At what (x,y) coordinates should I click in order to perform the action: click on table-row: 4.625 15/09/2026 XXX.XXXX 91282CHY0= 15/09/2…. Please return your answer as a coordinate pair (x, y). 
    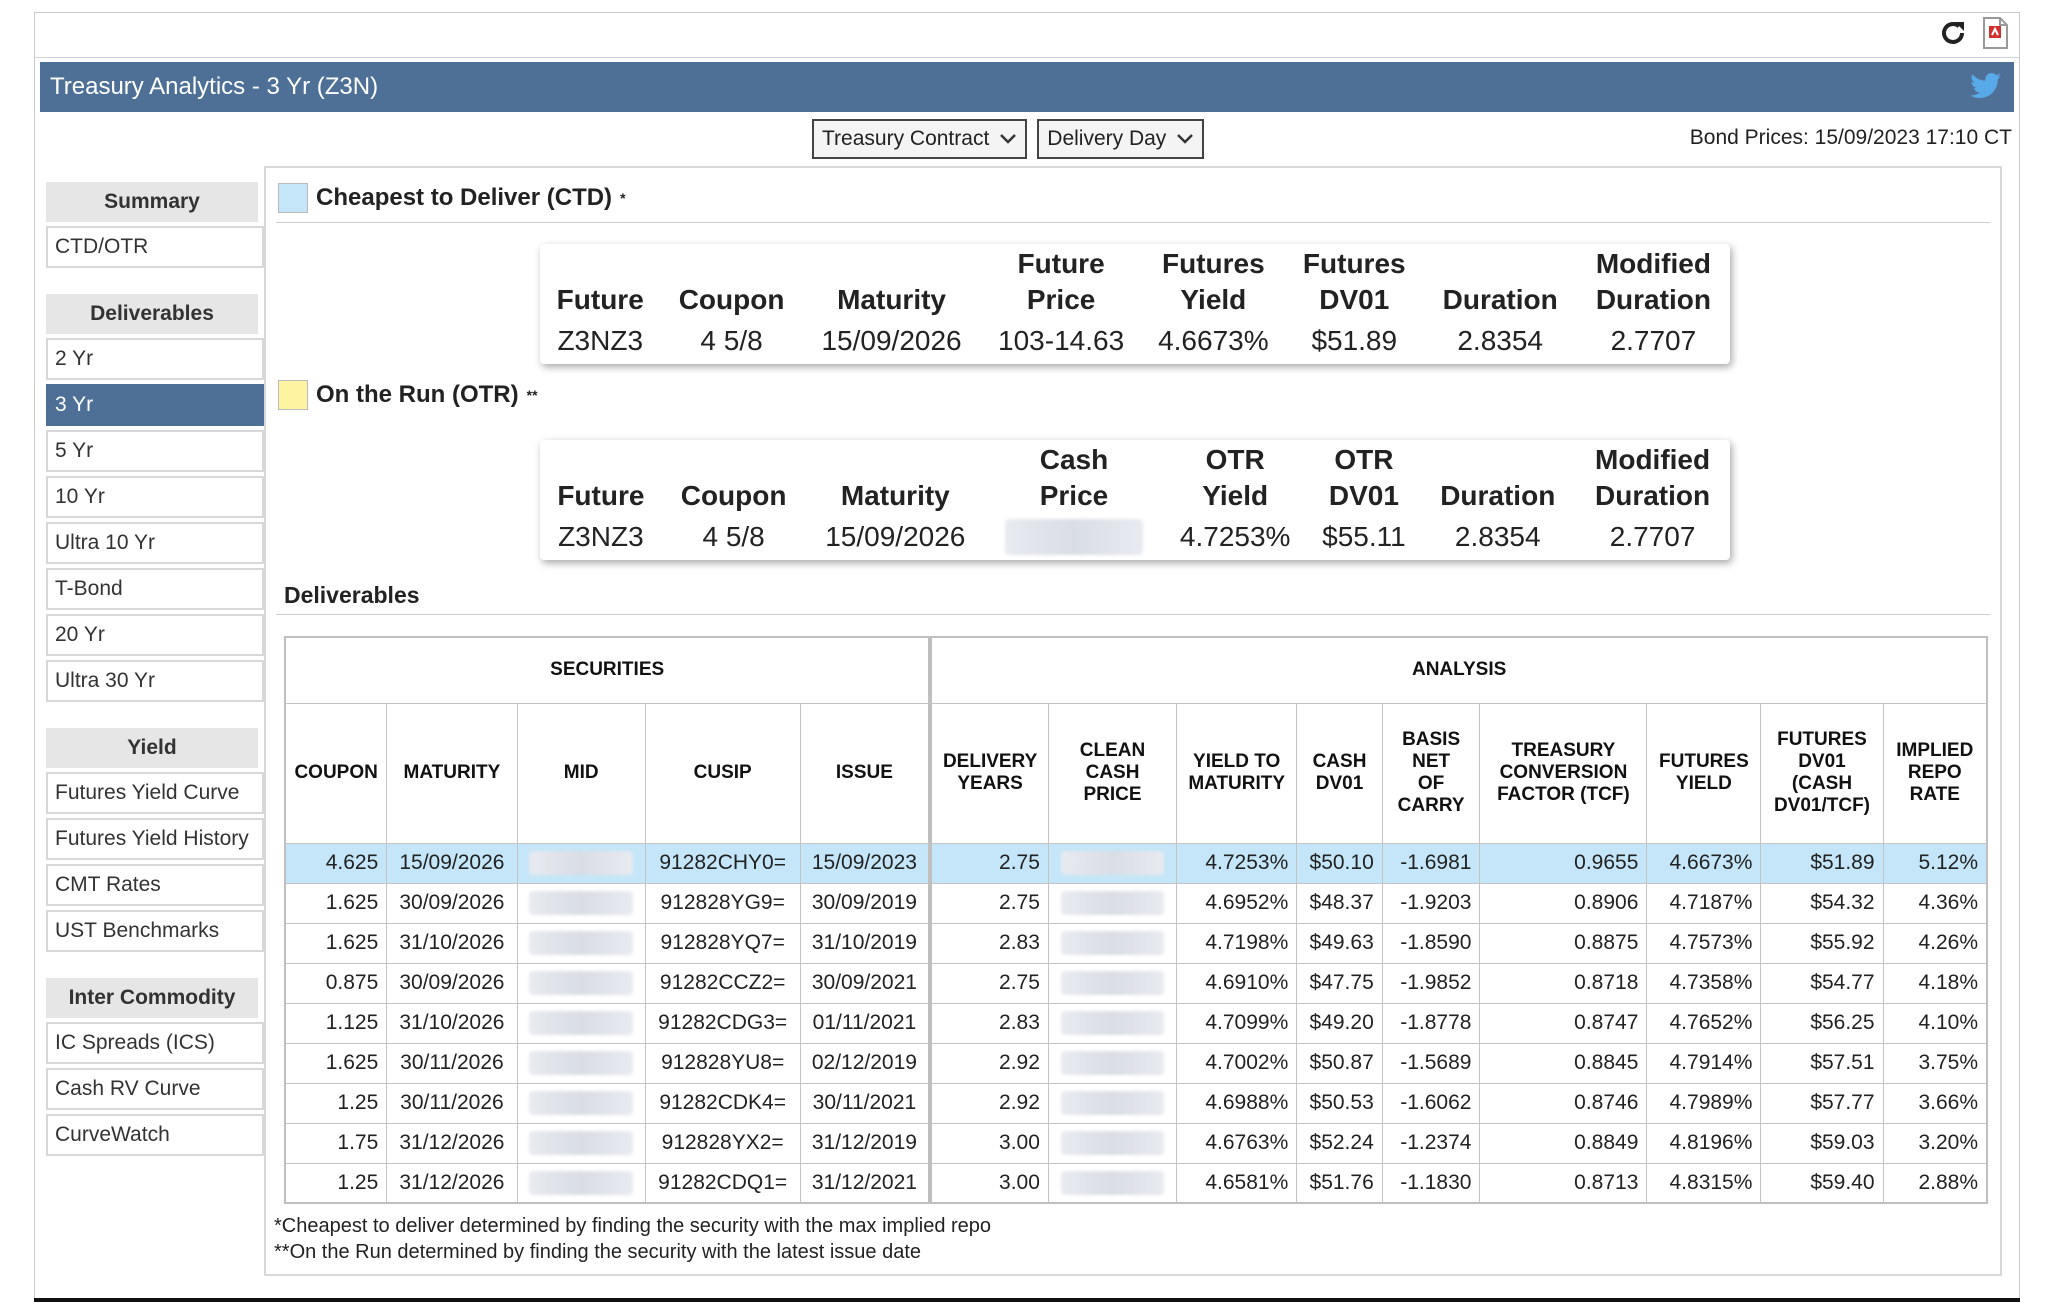
    Looking at the image, I should click on (1136, 863).